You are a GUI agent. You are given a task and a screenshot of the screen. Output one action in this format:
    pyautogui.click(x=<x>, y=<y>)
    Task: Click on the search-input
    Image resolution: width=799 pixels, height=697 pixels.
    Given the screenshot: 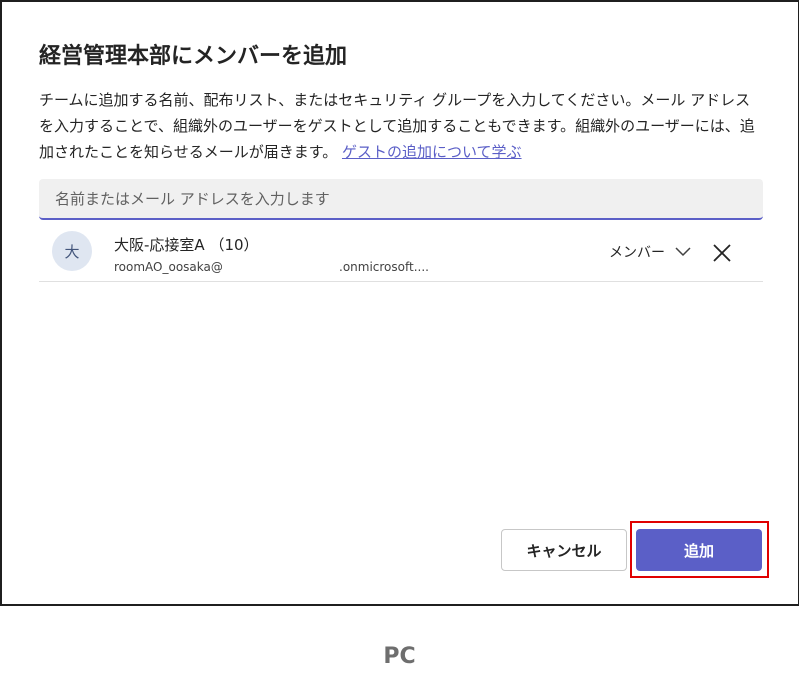 What is the action you would take?
    pyautogui.click(x=408, y=198)
    